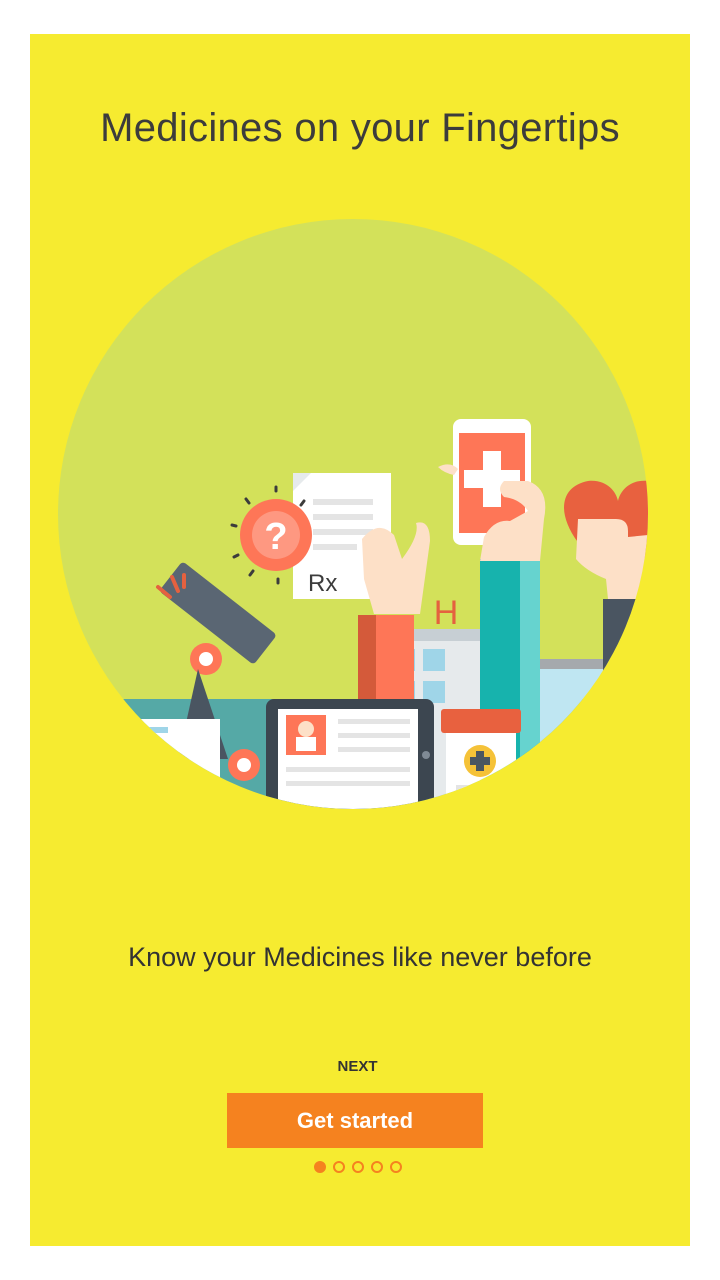 This screenshot has width=720, height=1280. Describe the element at coordinates (350, 754) in the screenshot. I see `tablet-icon` at that location.